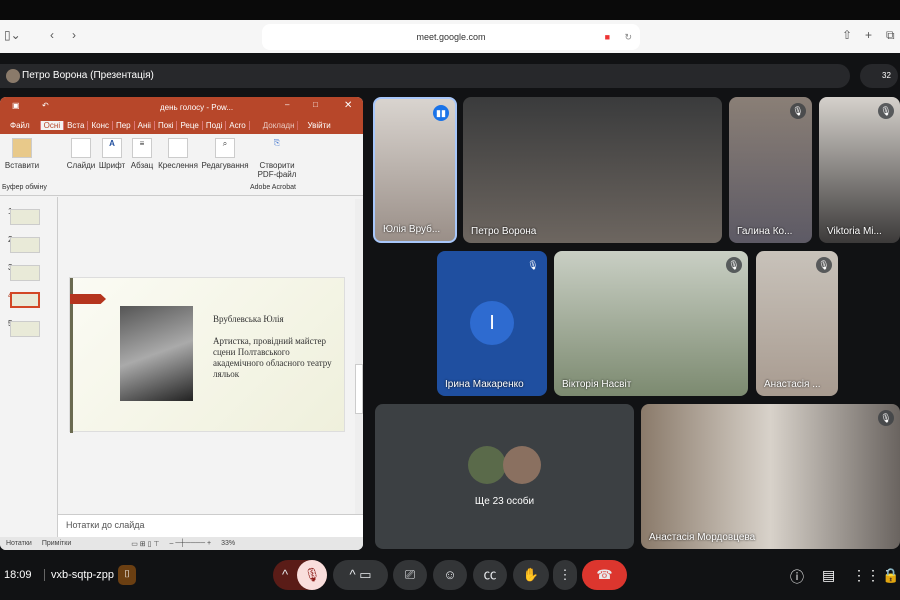 The image size is (900, 600). I want to click on tab: Пер, so click(124, 125).